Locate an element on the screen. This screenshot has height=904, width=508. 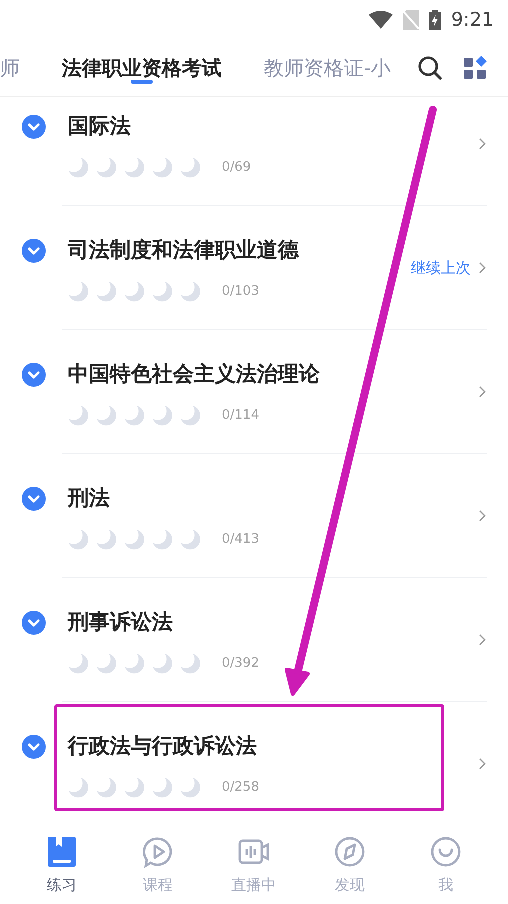
chapter-title: 国际法 is located at coordinates (160, 126).